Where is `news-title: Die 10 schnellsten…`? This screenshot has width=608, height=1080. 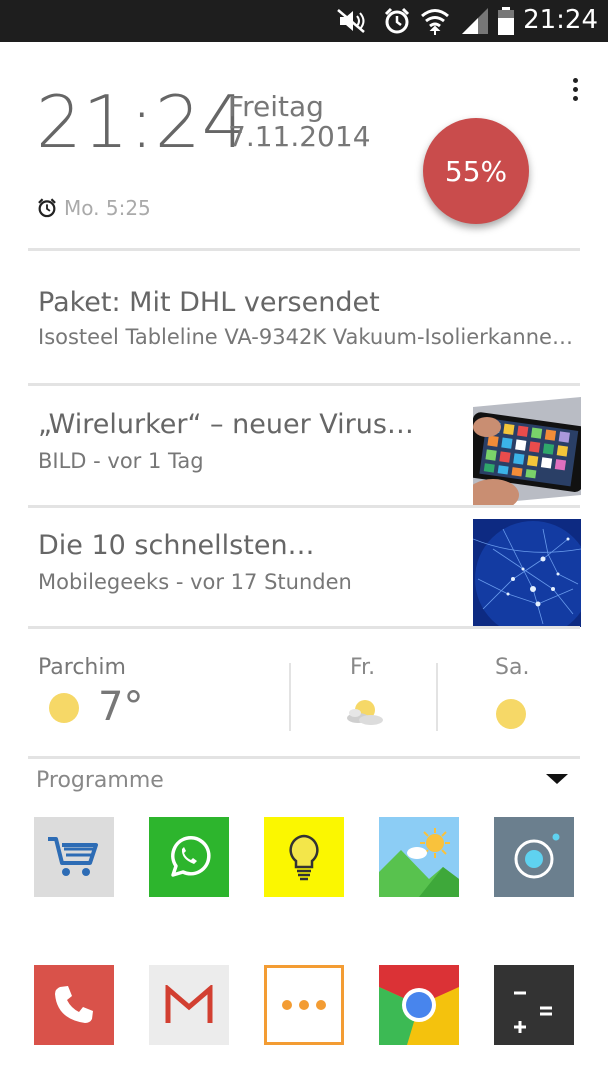
news-title: Die 10 schnellsten… is located at coordinates (176, 545).